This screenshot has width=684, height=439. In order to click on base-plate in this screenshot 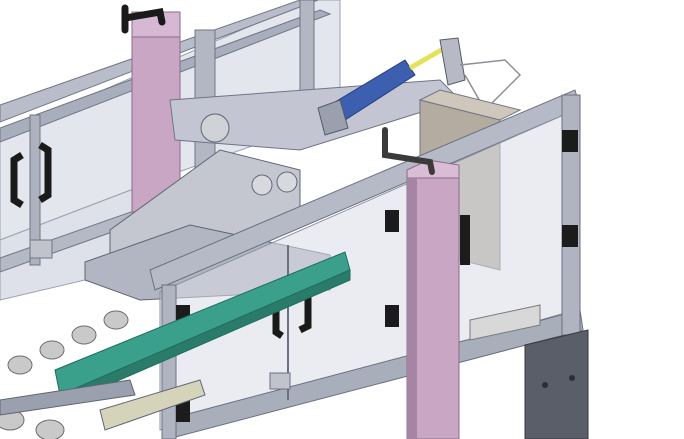, I will do `click(556, 384)`.